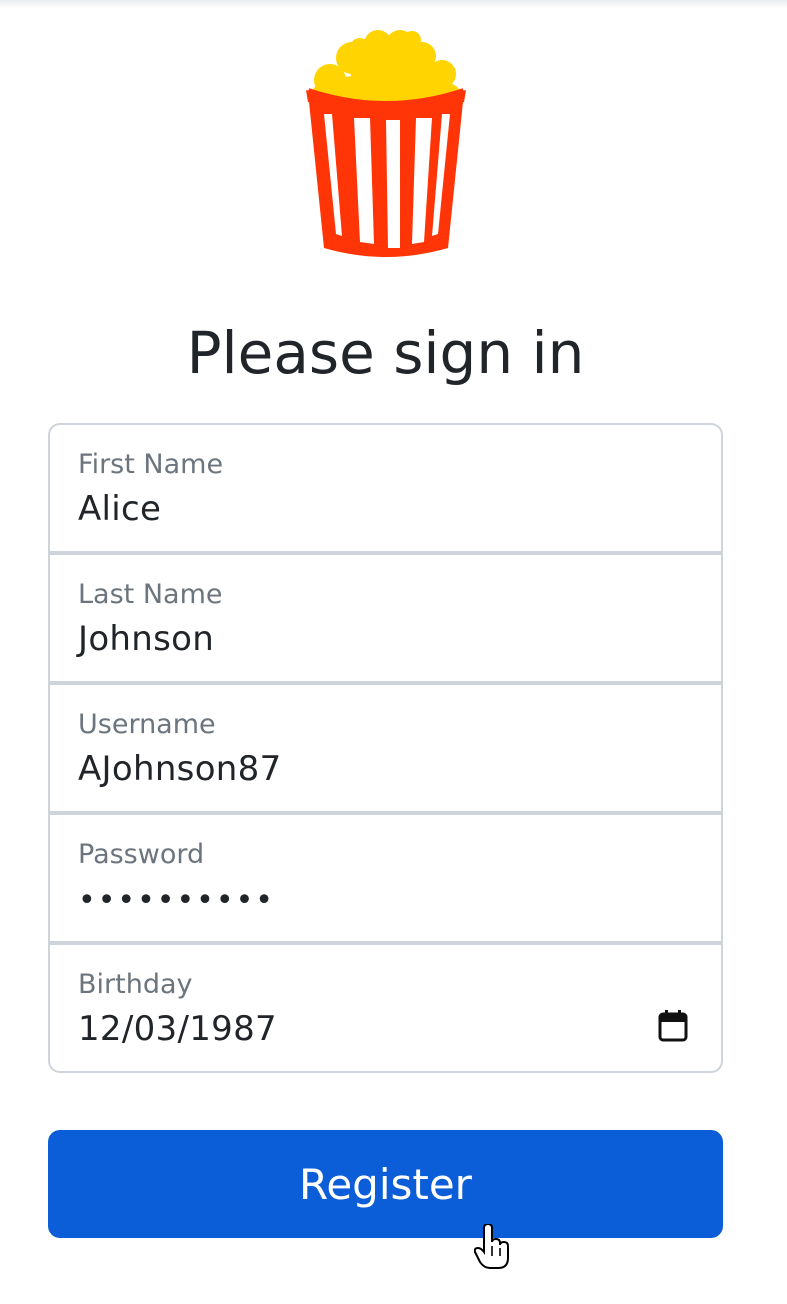  I want to click on hand-pointer-icon, so click(491, 1246).